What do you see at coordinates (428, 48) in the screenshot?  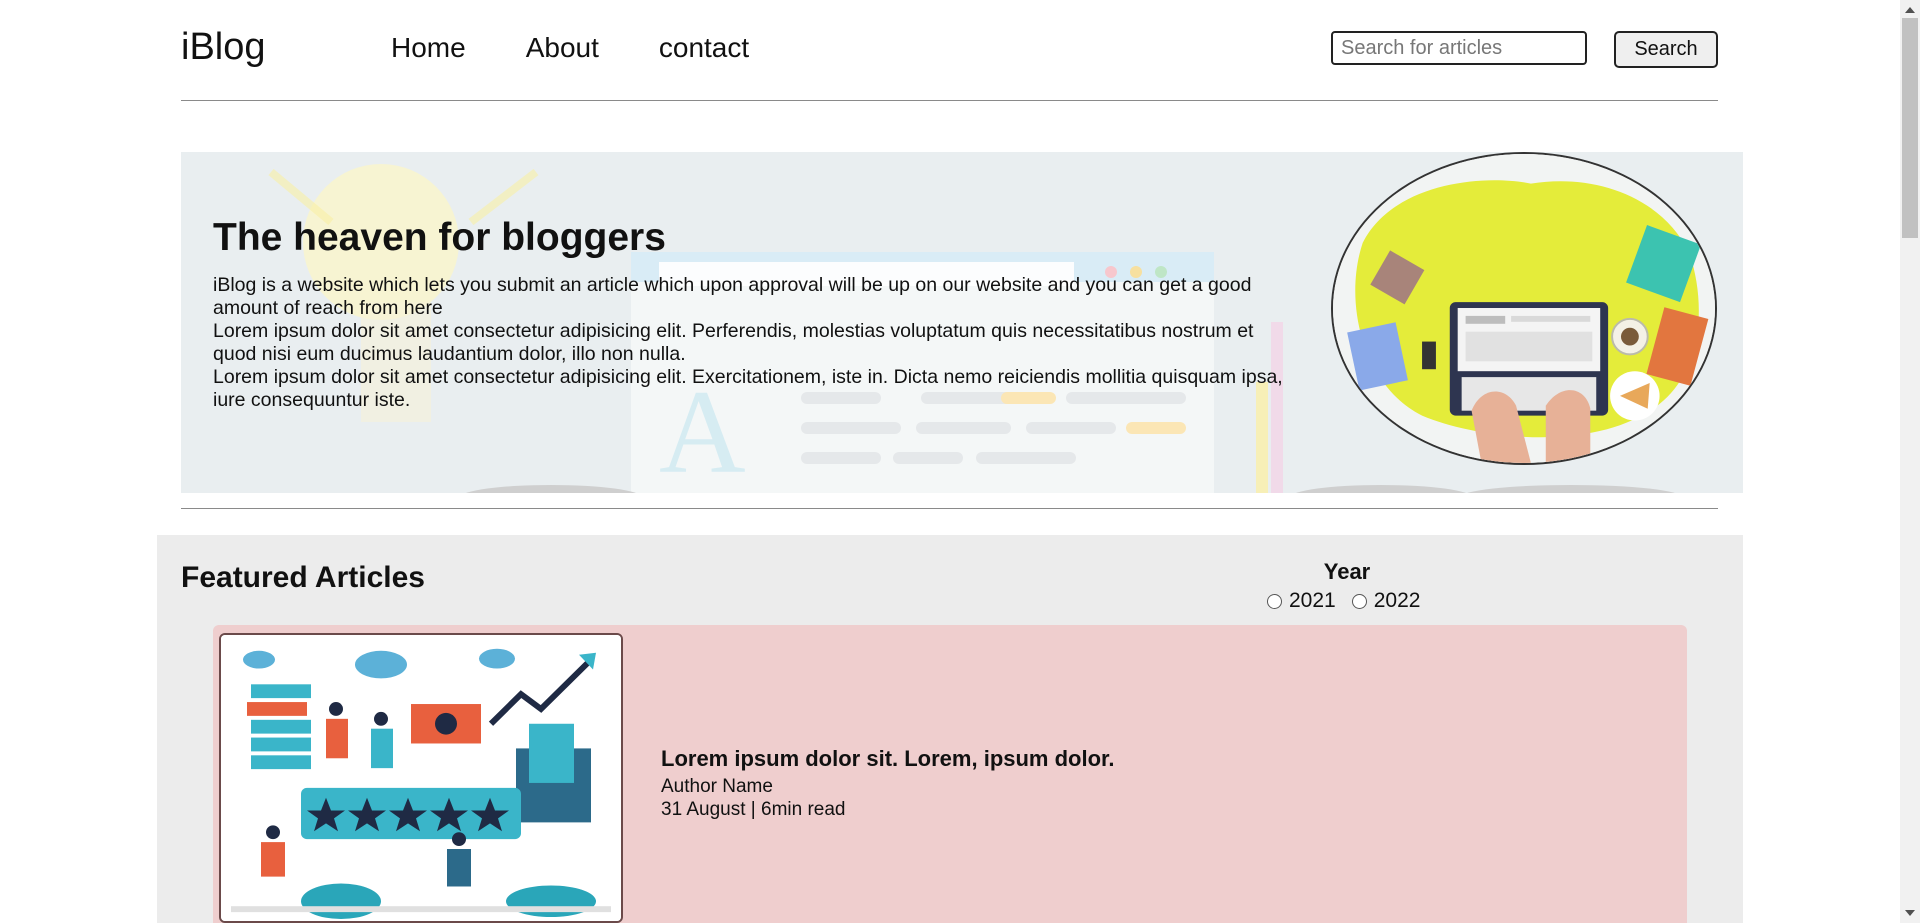 I see `nav-link-home: Home` at bounding box center [428, 48].